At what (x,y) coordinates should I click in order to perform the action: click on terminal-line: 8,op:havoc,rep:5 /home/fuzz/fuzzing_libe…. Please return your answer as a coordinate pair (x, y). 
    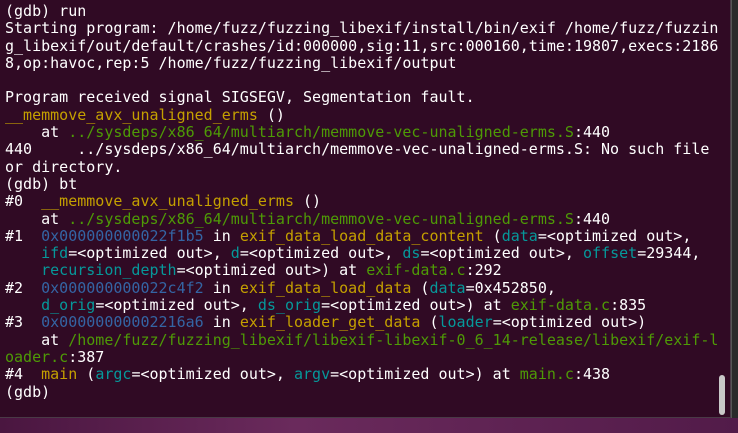
    Looking at the image, I should click on (361, 62).